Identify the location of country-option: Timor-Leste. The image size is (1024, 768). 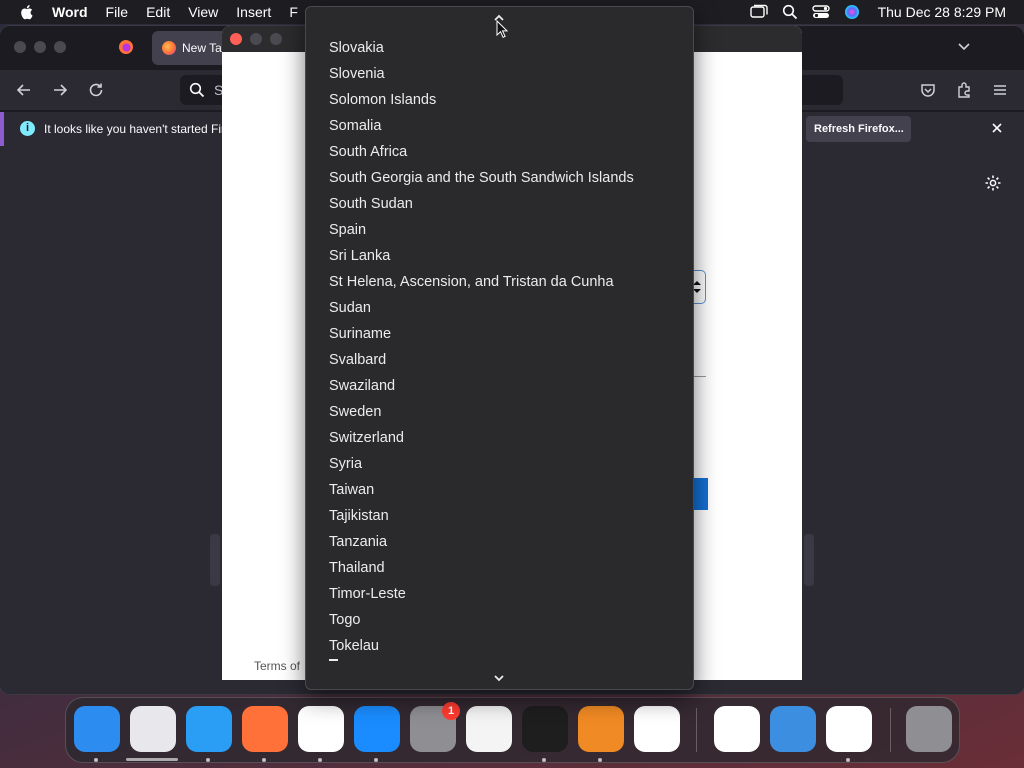
(499, 594).